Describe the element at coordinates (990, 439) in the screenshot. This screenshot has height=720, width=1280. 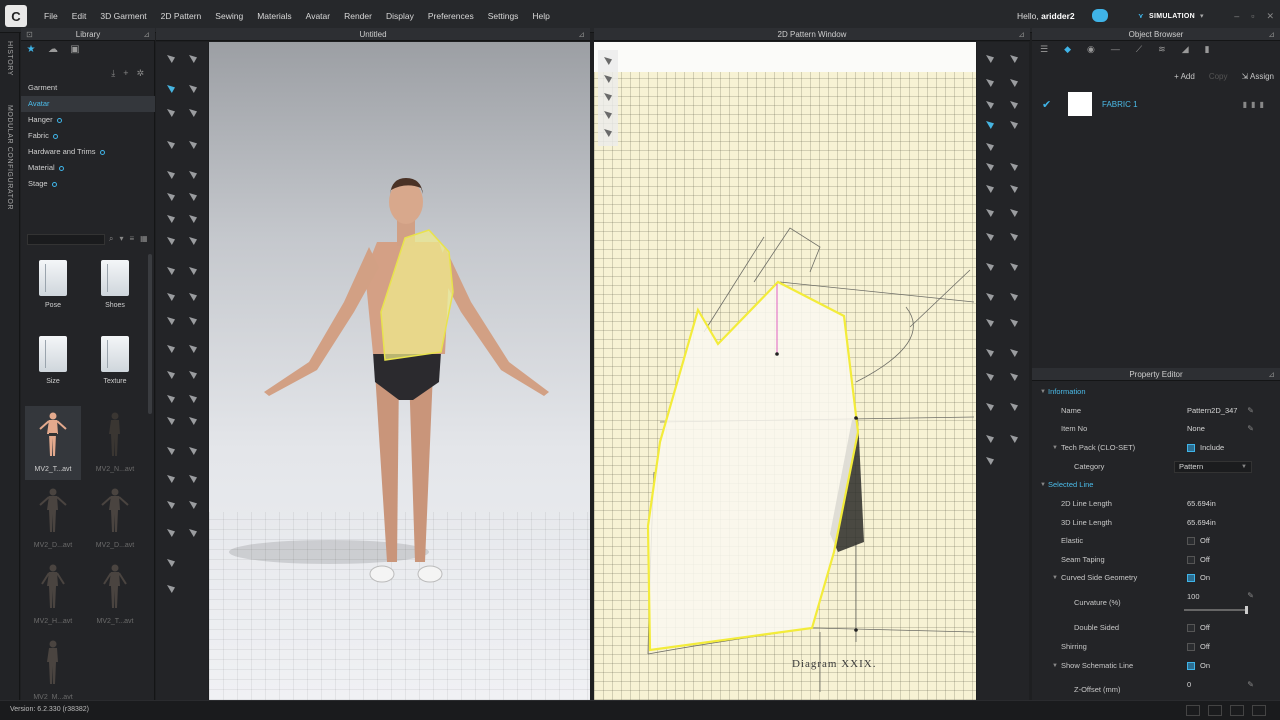
I see `symmetry-icon` at that location.